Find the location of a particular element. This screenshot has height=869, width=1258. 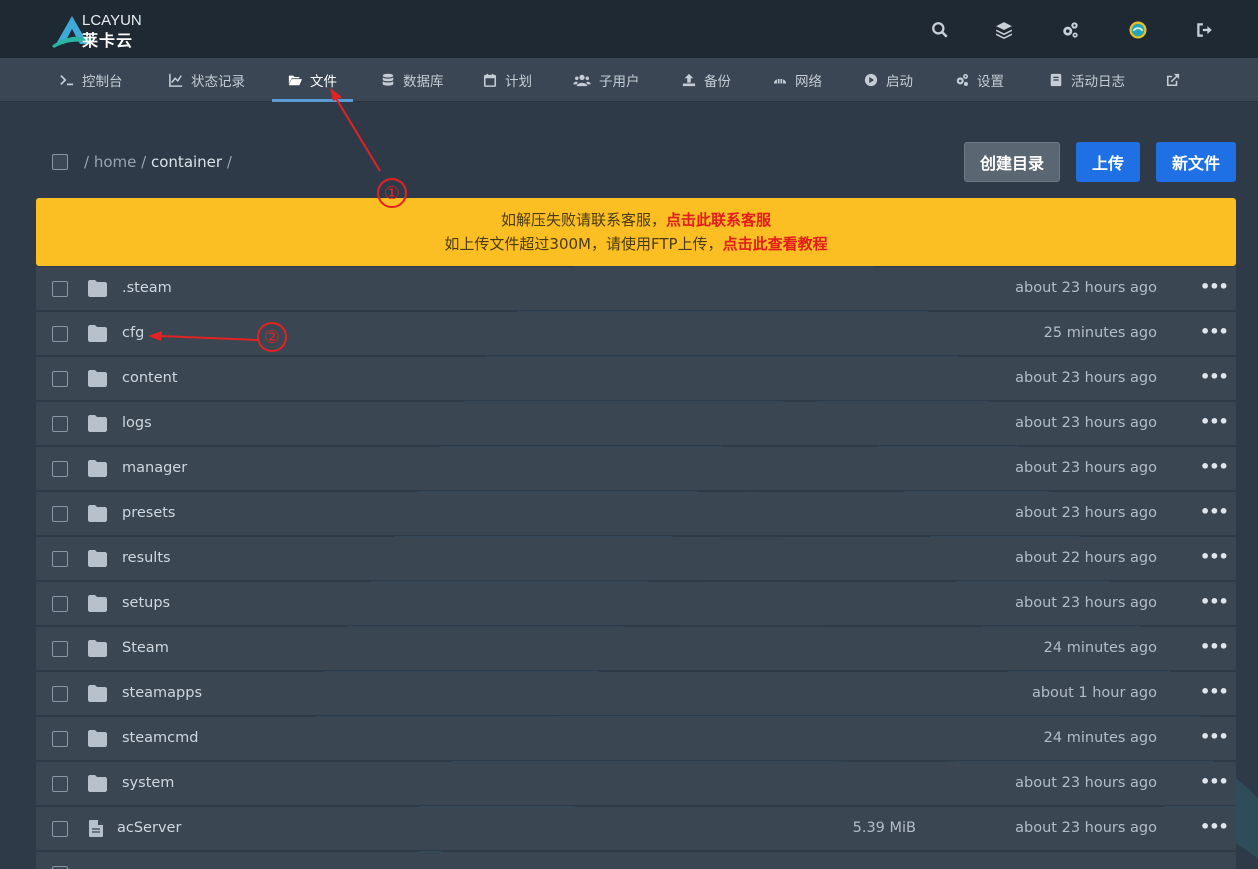

select-all-checkbox is located at coordinates (60, 162).